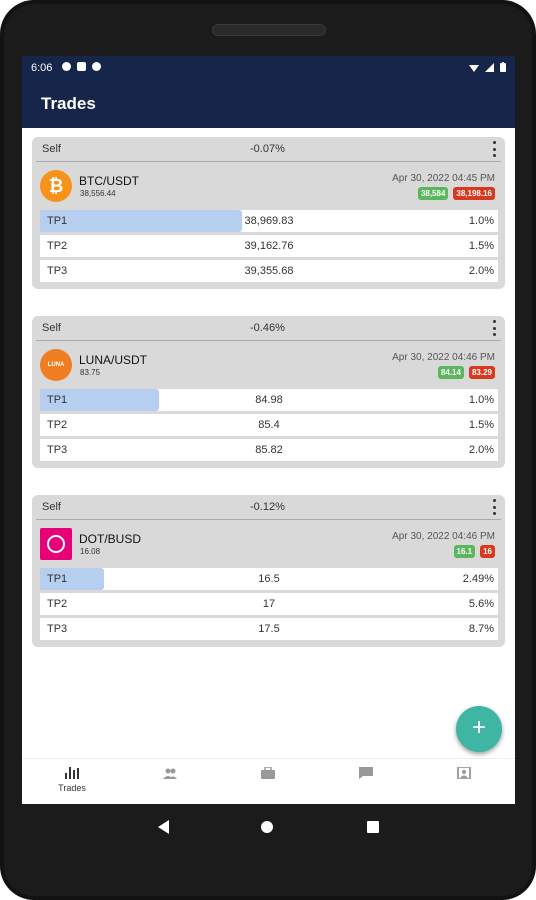 The image size is (536, 900). I want to click on last-price: 83.75, so click(90, 372).